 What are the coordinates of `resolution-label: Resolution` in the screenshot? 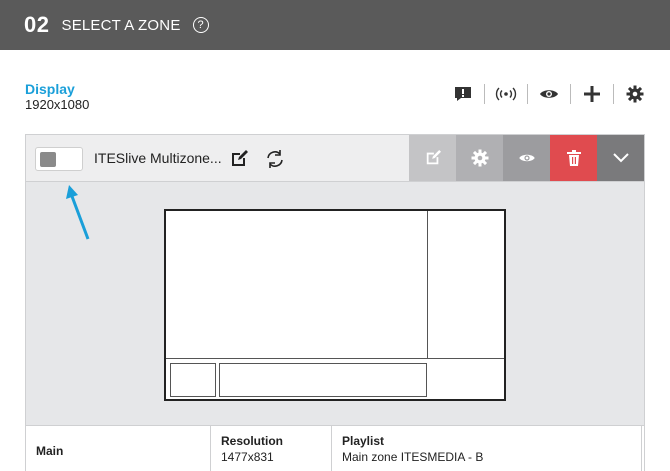 It's located at (252, 441).